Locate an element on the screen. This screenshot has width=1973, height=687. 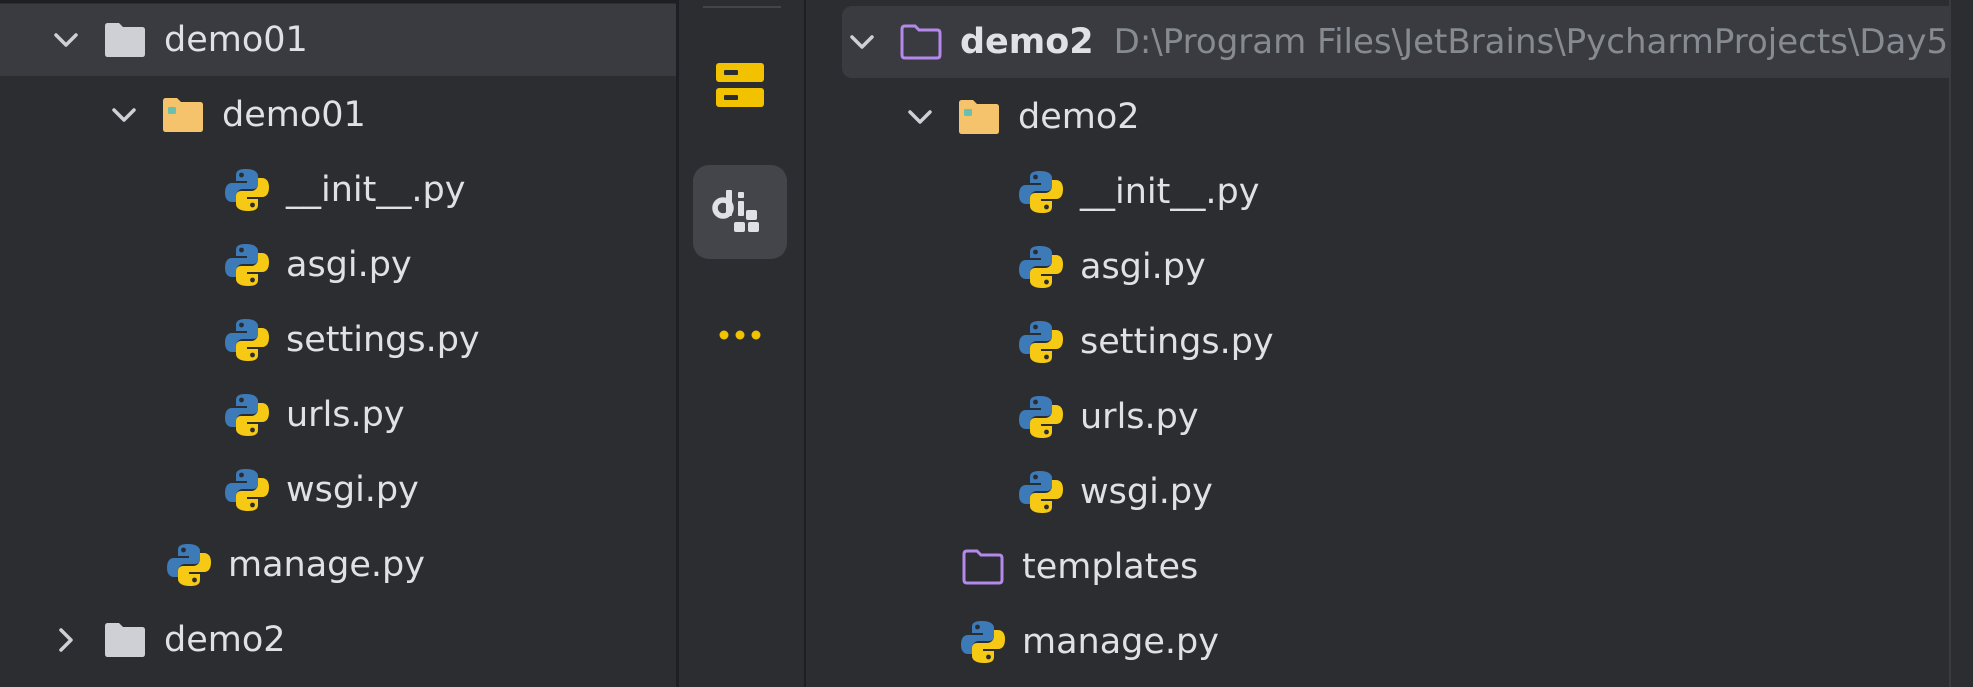
database-icon is located at coordinates (740, 87).